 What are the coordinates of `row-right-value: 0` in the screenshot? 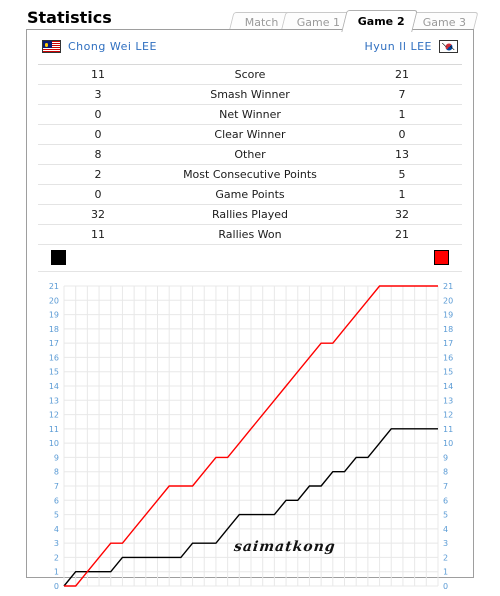 It's located at (402, 134).